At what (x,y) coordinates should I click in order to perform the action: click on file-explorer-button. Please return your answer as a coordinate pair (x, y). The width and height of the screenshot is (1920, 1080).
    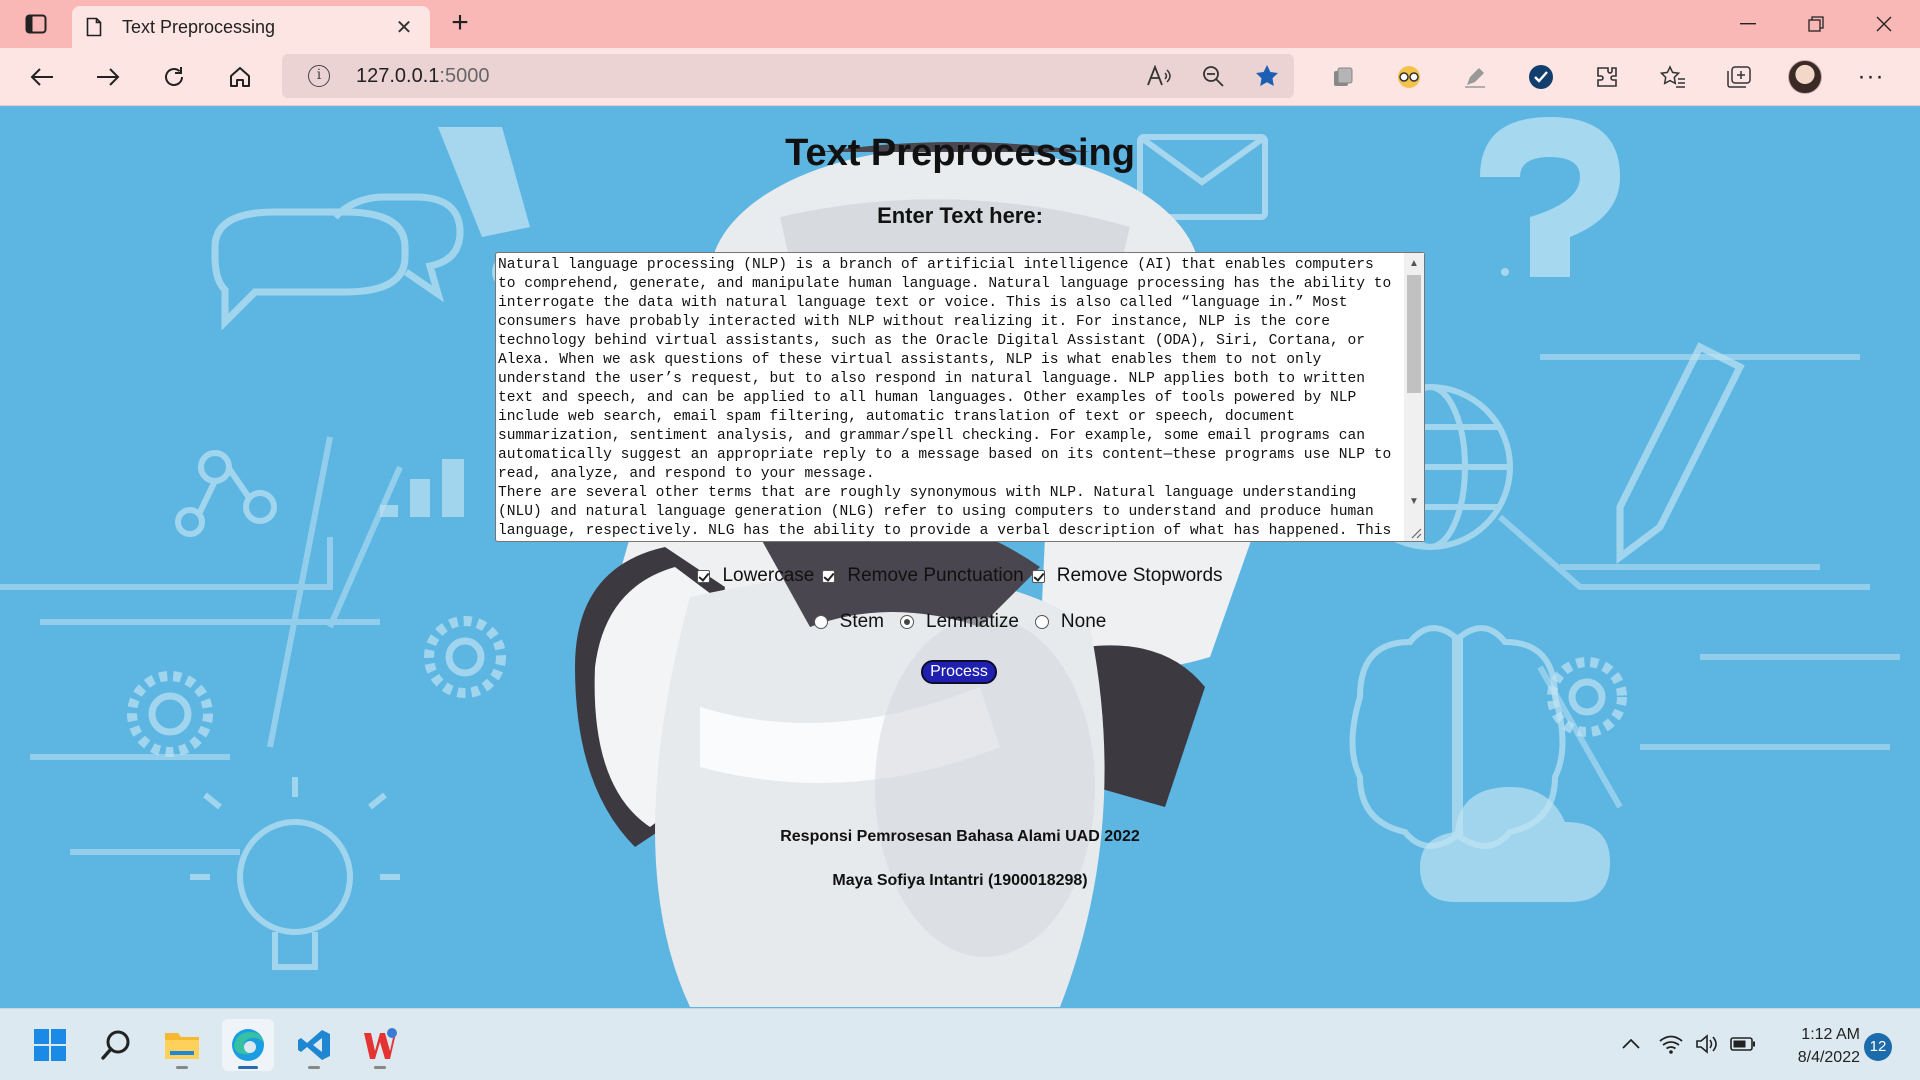
    Looking at the image, I should click on (182, 1045).